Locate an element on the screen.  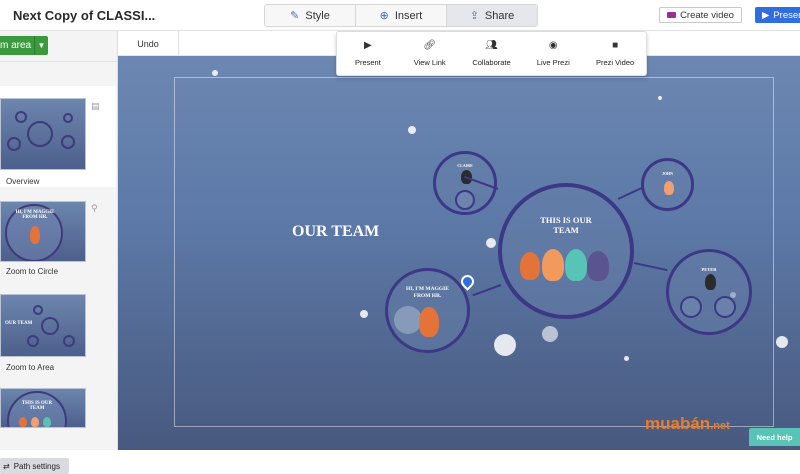
thumbnail-zoom-area: OUR TEAM is located at coordinates (43, 325).